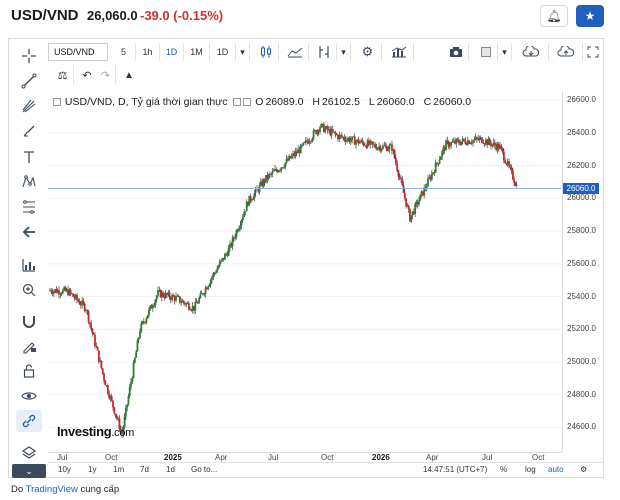  What do you see at coordinates (29, 421) in the screenshot?
I see `link-icon` at bounding box center [29, 421].